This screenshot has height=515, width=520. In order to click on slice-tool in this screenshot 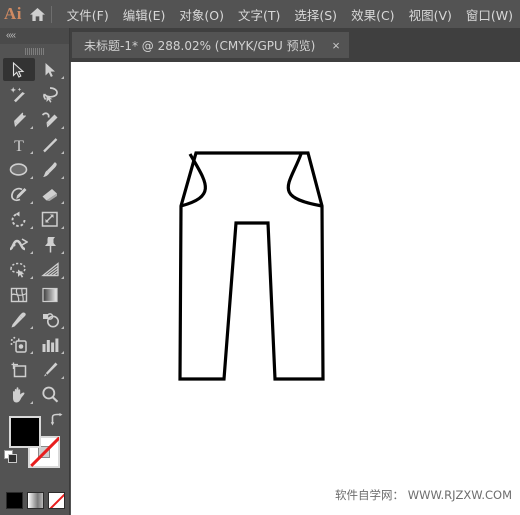, I will do `click(51, 369)`.